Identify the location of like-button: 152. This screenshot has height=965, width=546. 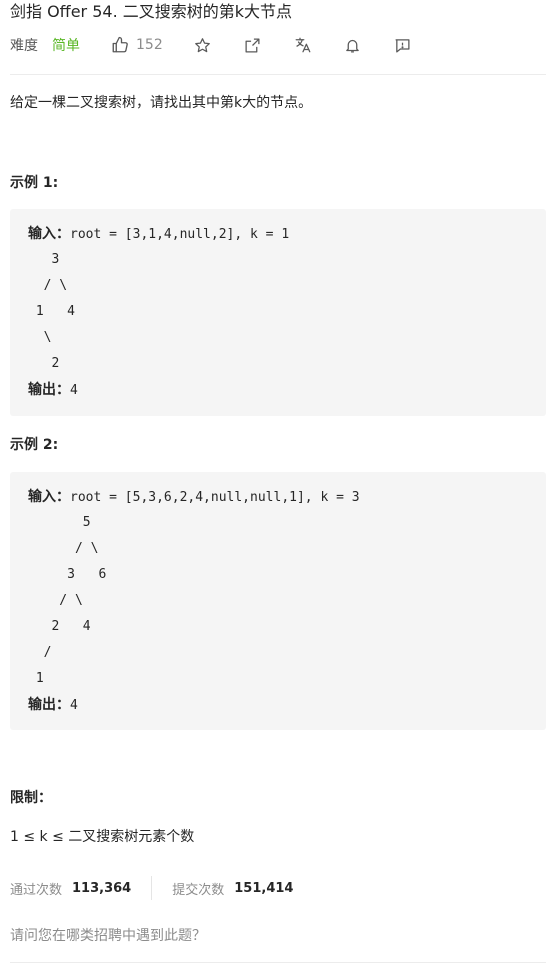
(136, 45).